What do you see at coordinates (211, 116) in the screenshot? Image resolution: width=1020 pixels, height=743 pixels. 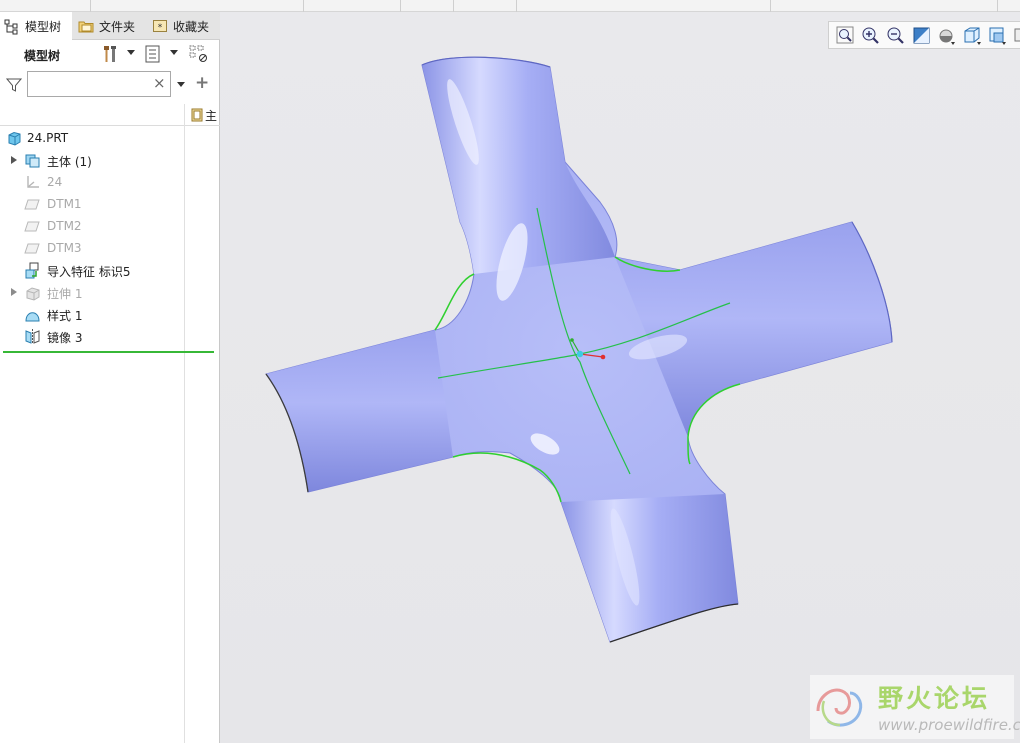 I see `column-header-label: 主` at bounding box center [211, 116].